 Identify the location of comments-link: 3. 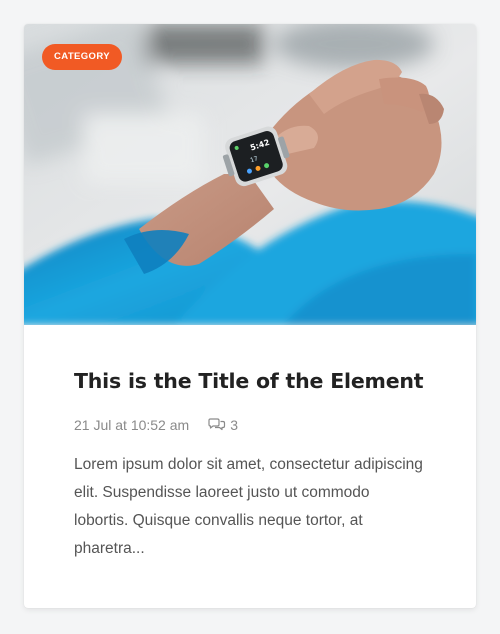
(223, 425).